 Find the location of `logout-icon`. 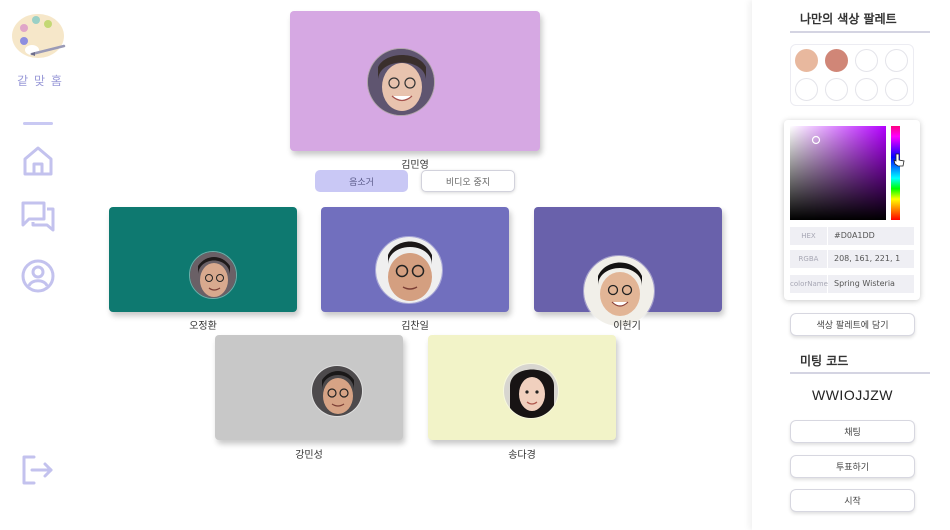

logout-icon is located at coordinates (38, 470).